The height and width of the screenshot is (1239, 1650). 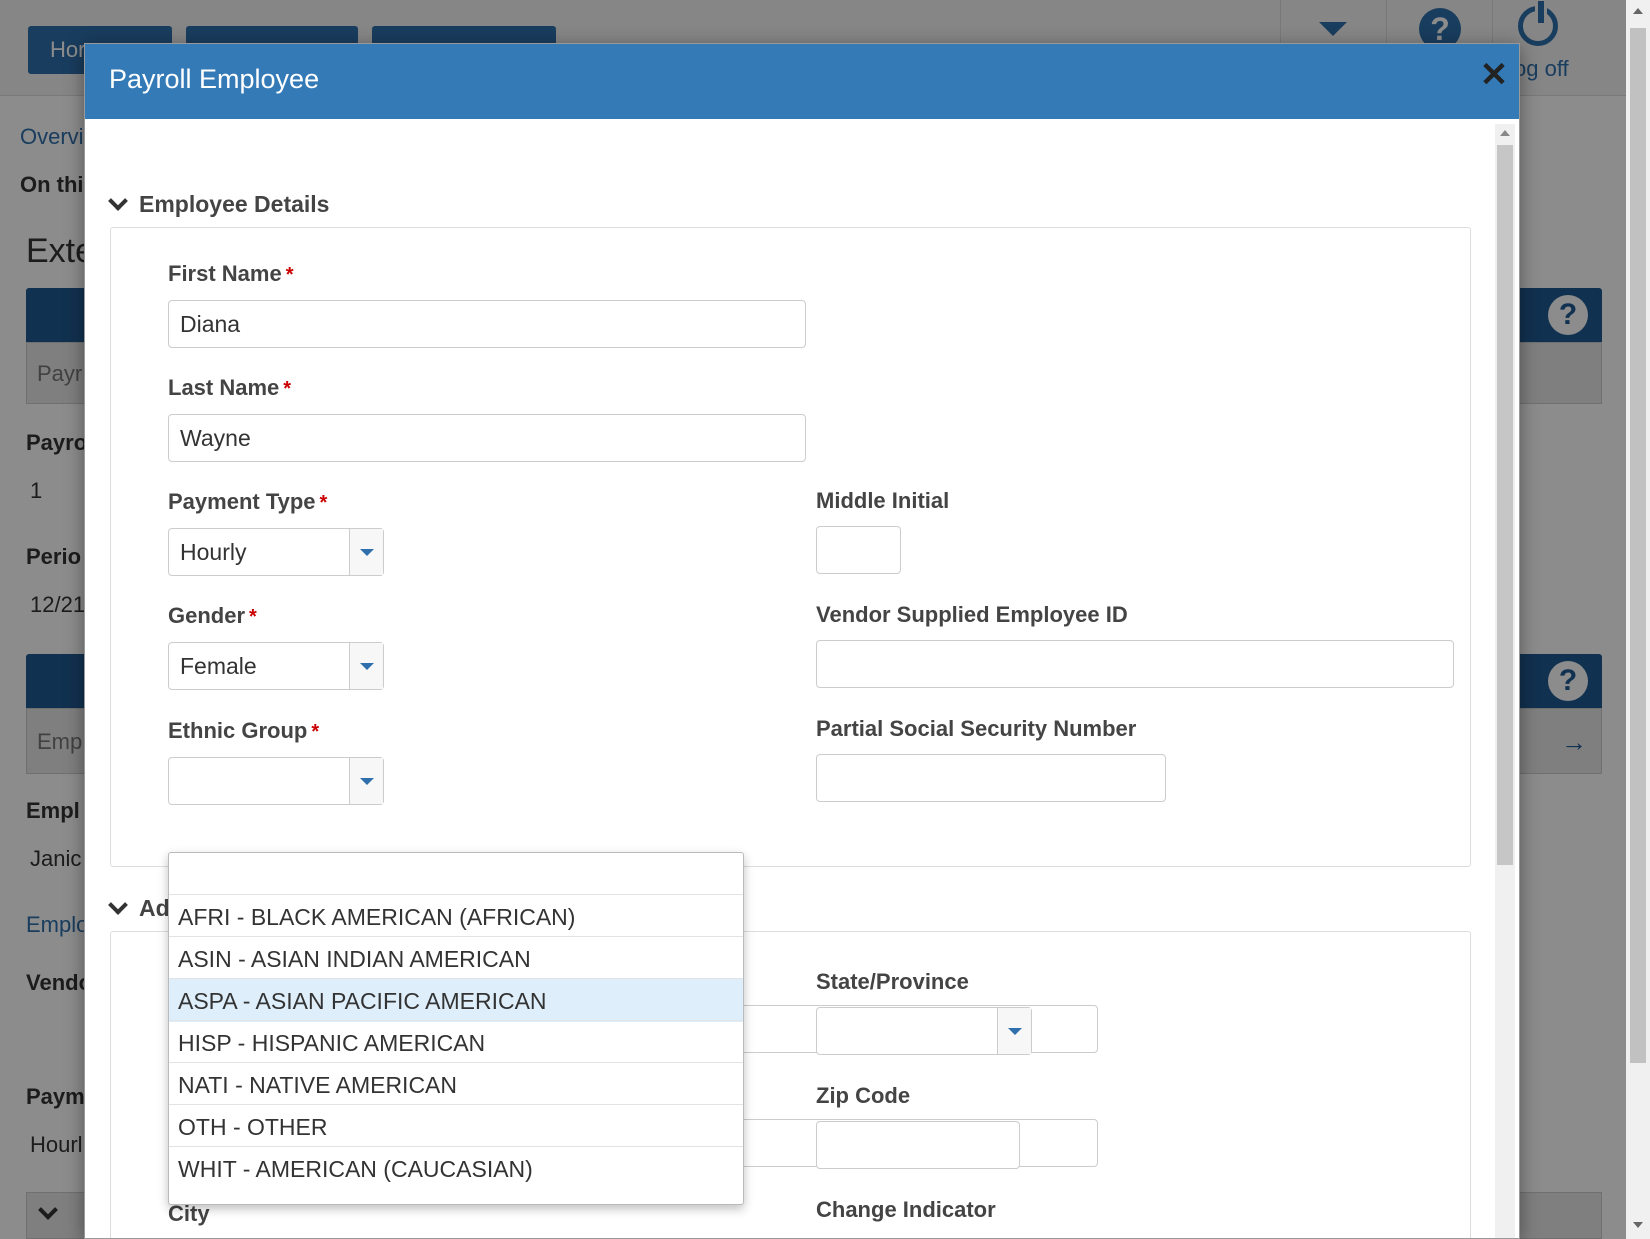 I want to click on label-text: Gender, so click(x=207, y=615).